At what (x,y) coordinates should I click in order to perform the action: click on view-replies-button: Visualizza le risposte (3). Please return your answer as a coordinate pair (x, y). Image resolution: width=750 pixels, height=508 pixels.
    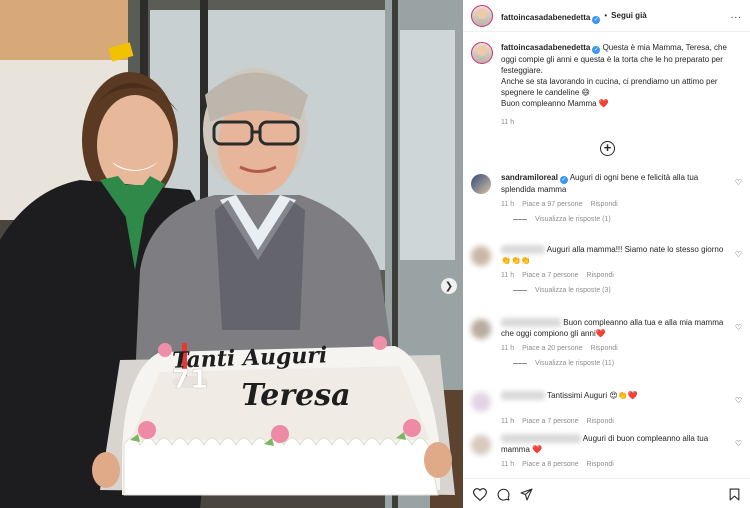
    Looking at the image, I should click on (629, 290).